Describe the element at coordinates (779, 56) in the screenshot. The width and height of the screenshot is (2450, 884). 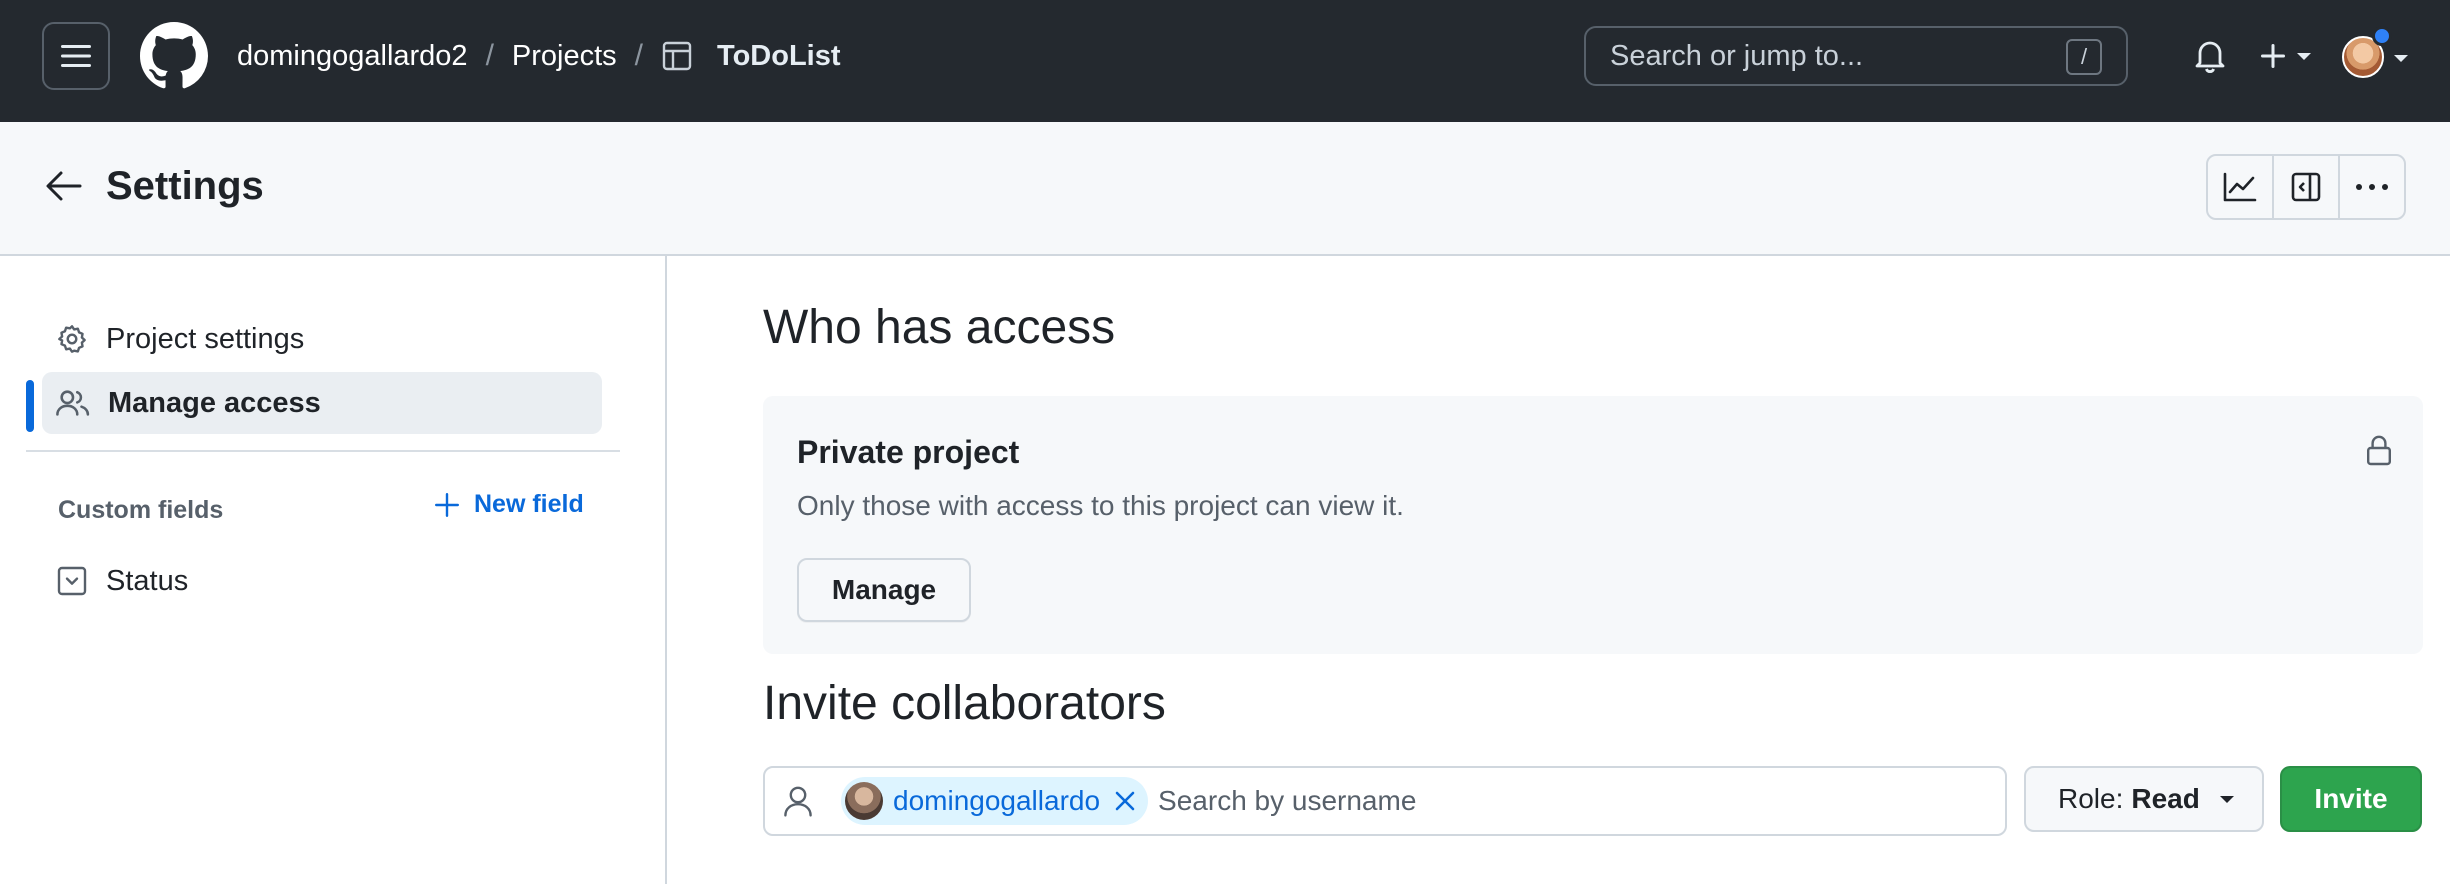
I see `breadcrumb-project-name: ToDoList` at that location.